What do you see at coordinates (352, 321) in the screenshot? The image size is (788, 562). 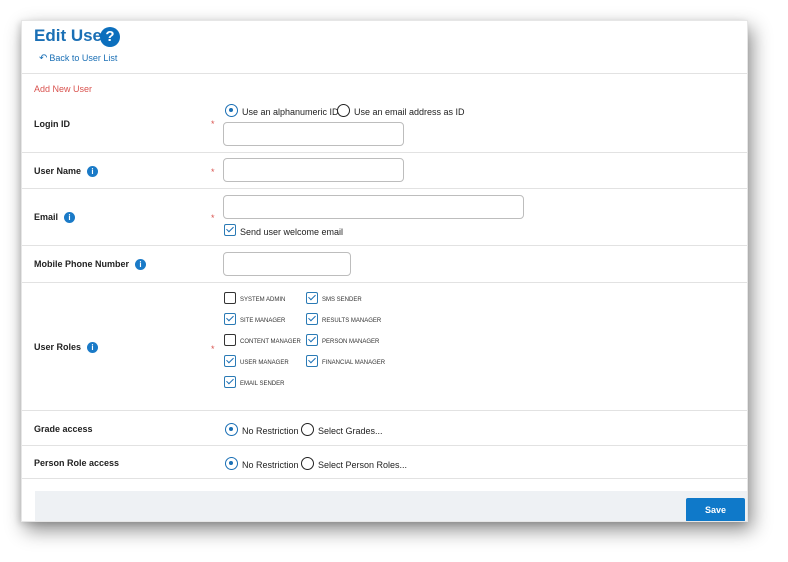 I see `role-label: RESULTS MANAGER` at bounding box center [352, 321].